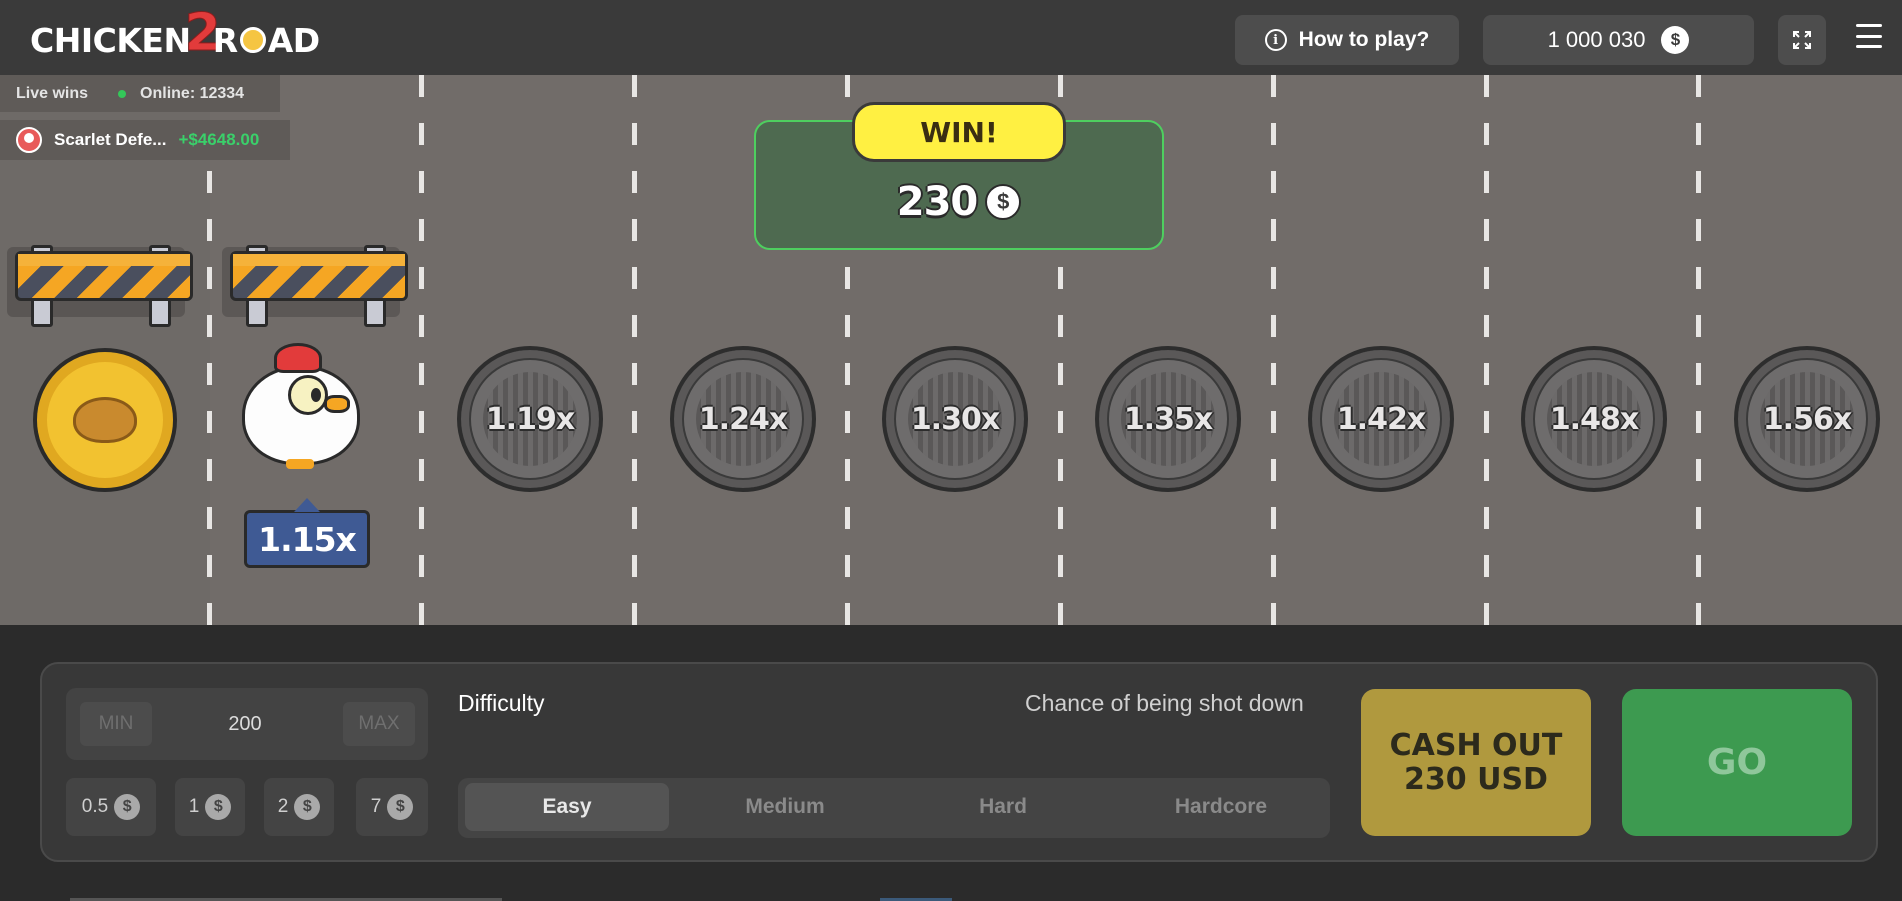 Image resolution: width=1902 pixels, height=901 pixels. What do you see at coordinates (1003, 807) in the screenshot?
I see `difficulty-option-hard: Hard` at bounding box center [1003, 807].